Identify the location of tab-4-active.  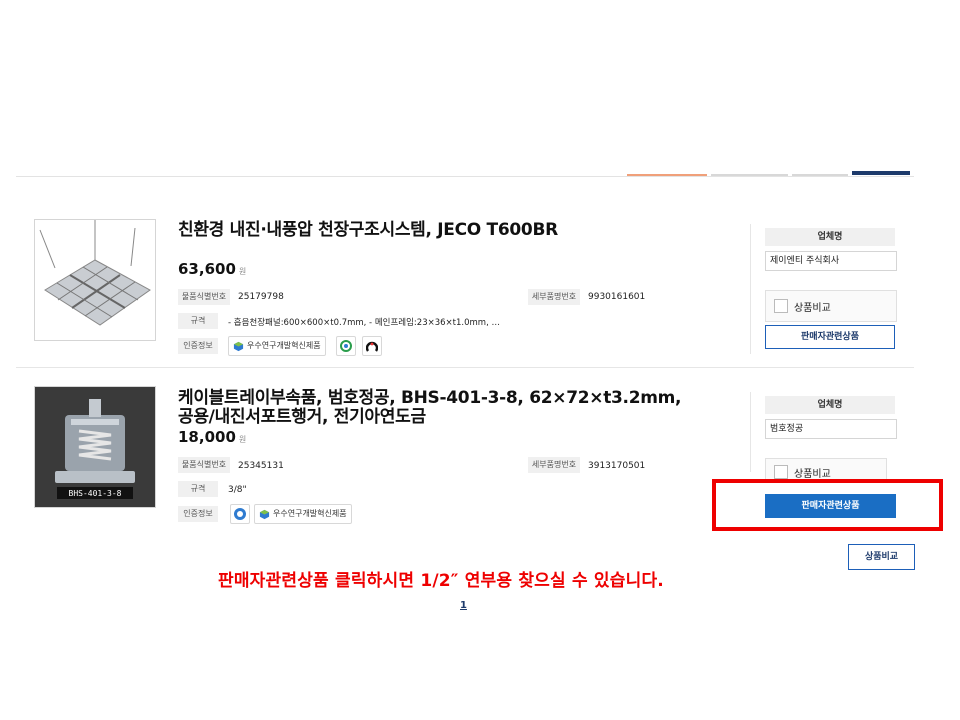
(881, 171).